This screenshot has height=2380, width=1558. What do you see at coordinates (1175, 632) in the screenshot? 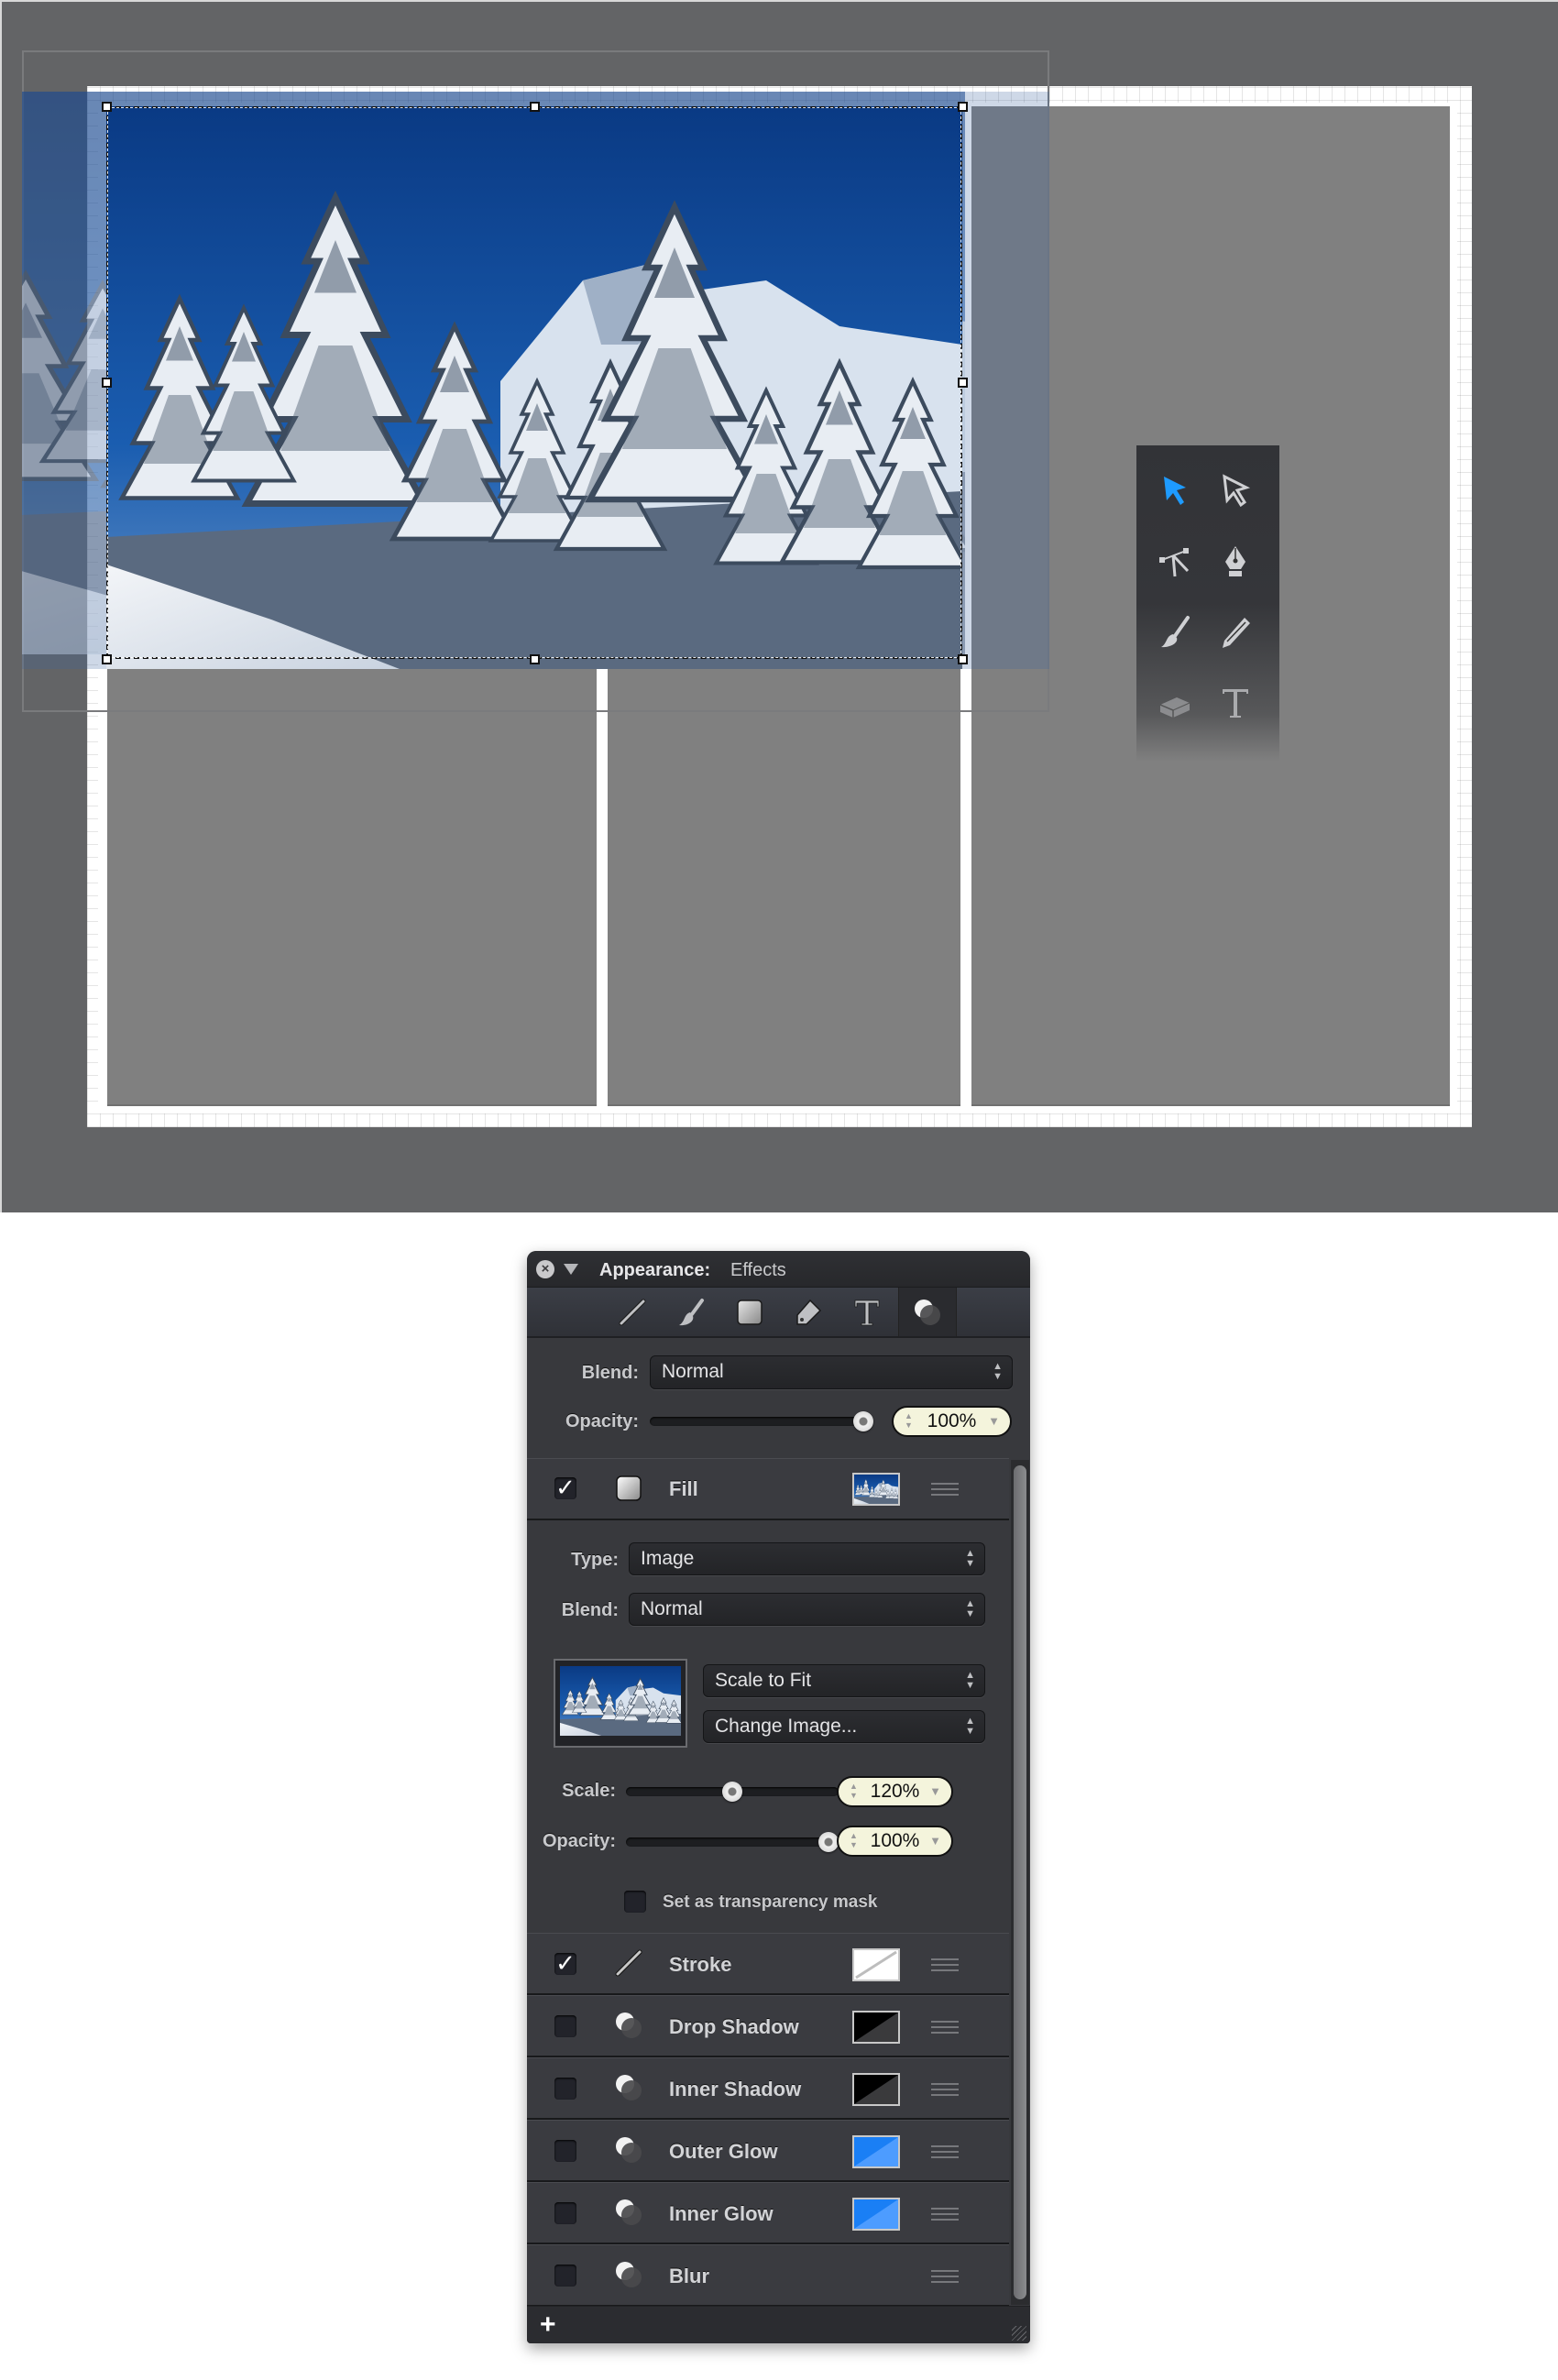
I see `brush-tool` at bounding box center [1175, 632].